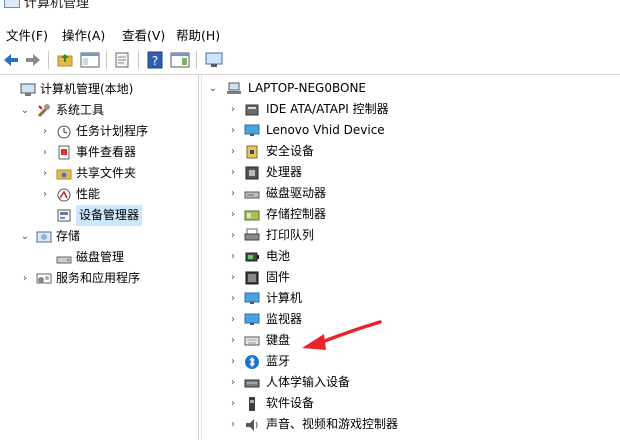  What do you see at coordinates (234, 88) in the screenshot?
I see `laptop-icon` at bounding box center [234, 88].